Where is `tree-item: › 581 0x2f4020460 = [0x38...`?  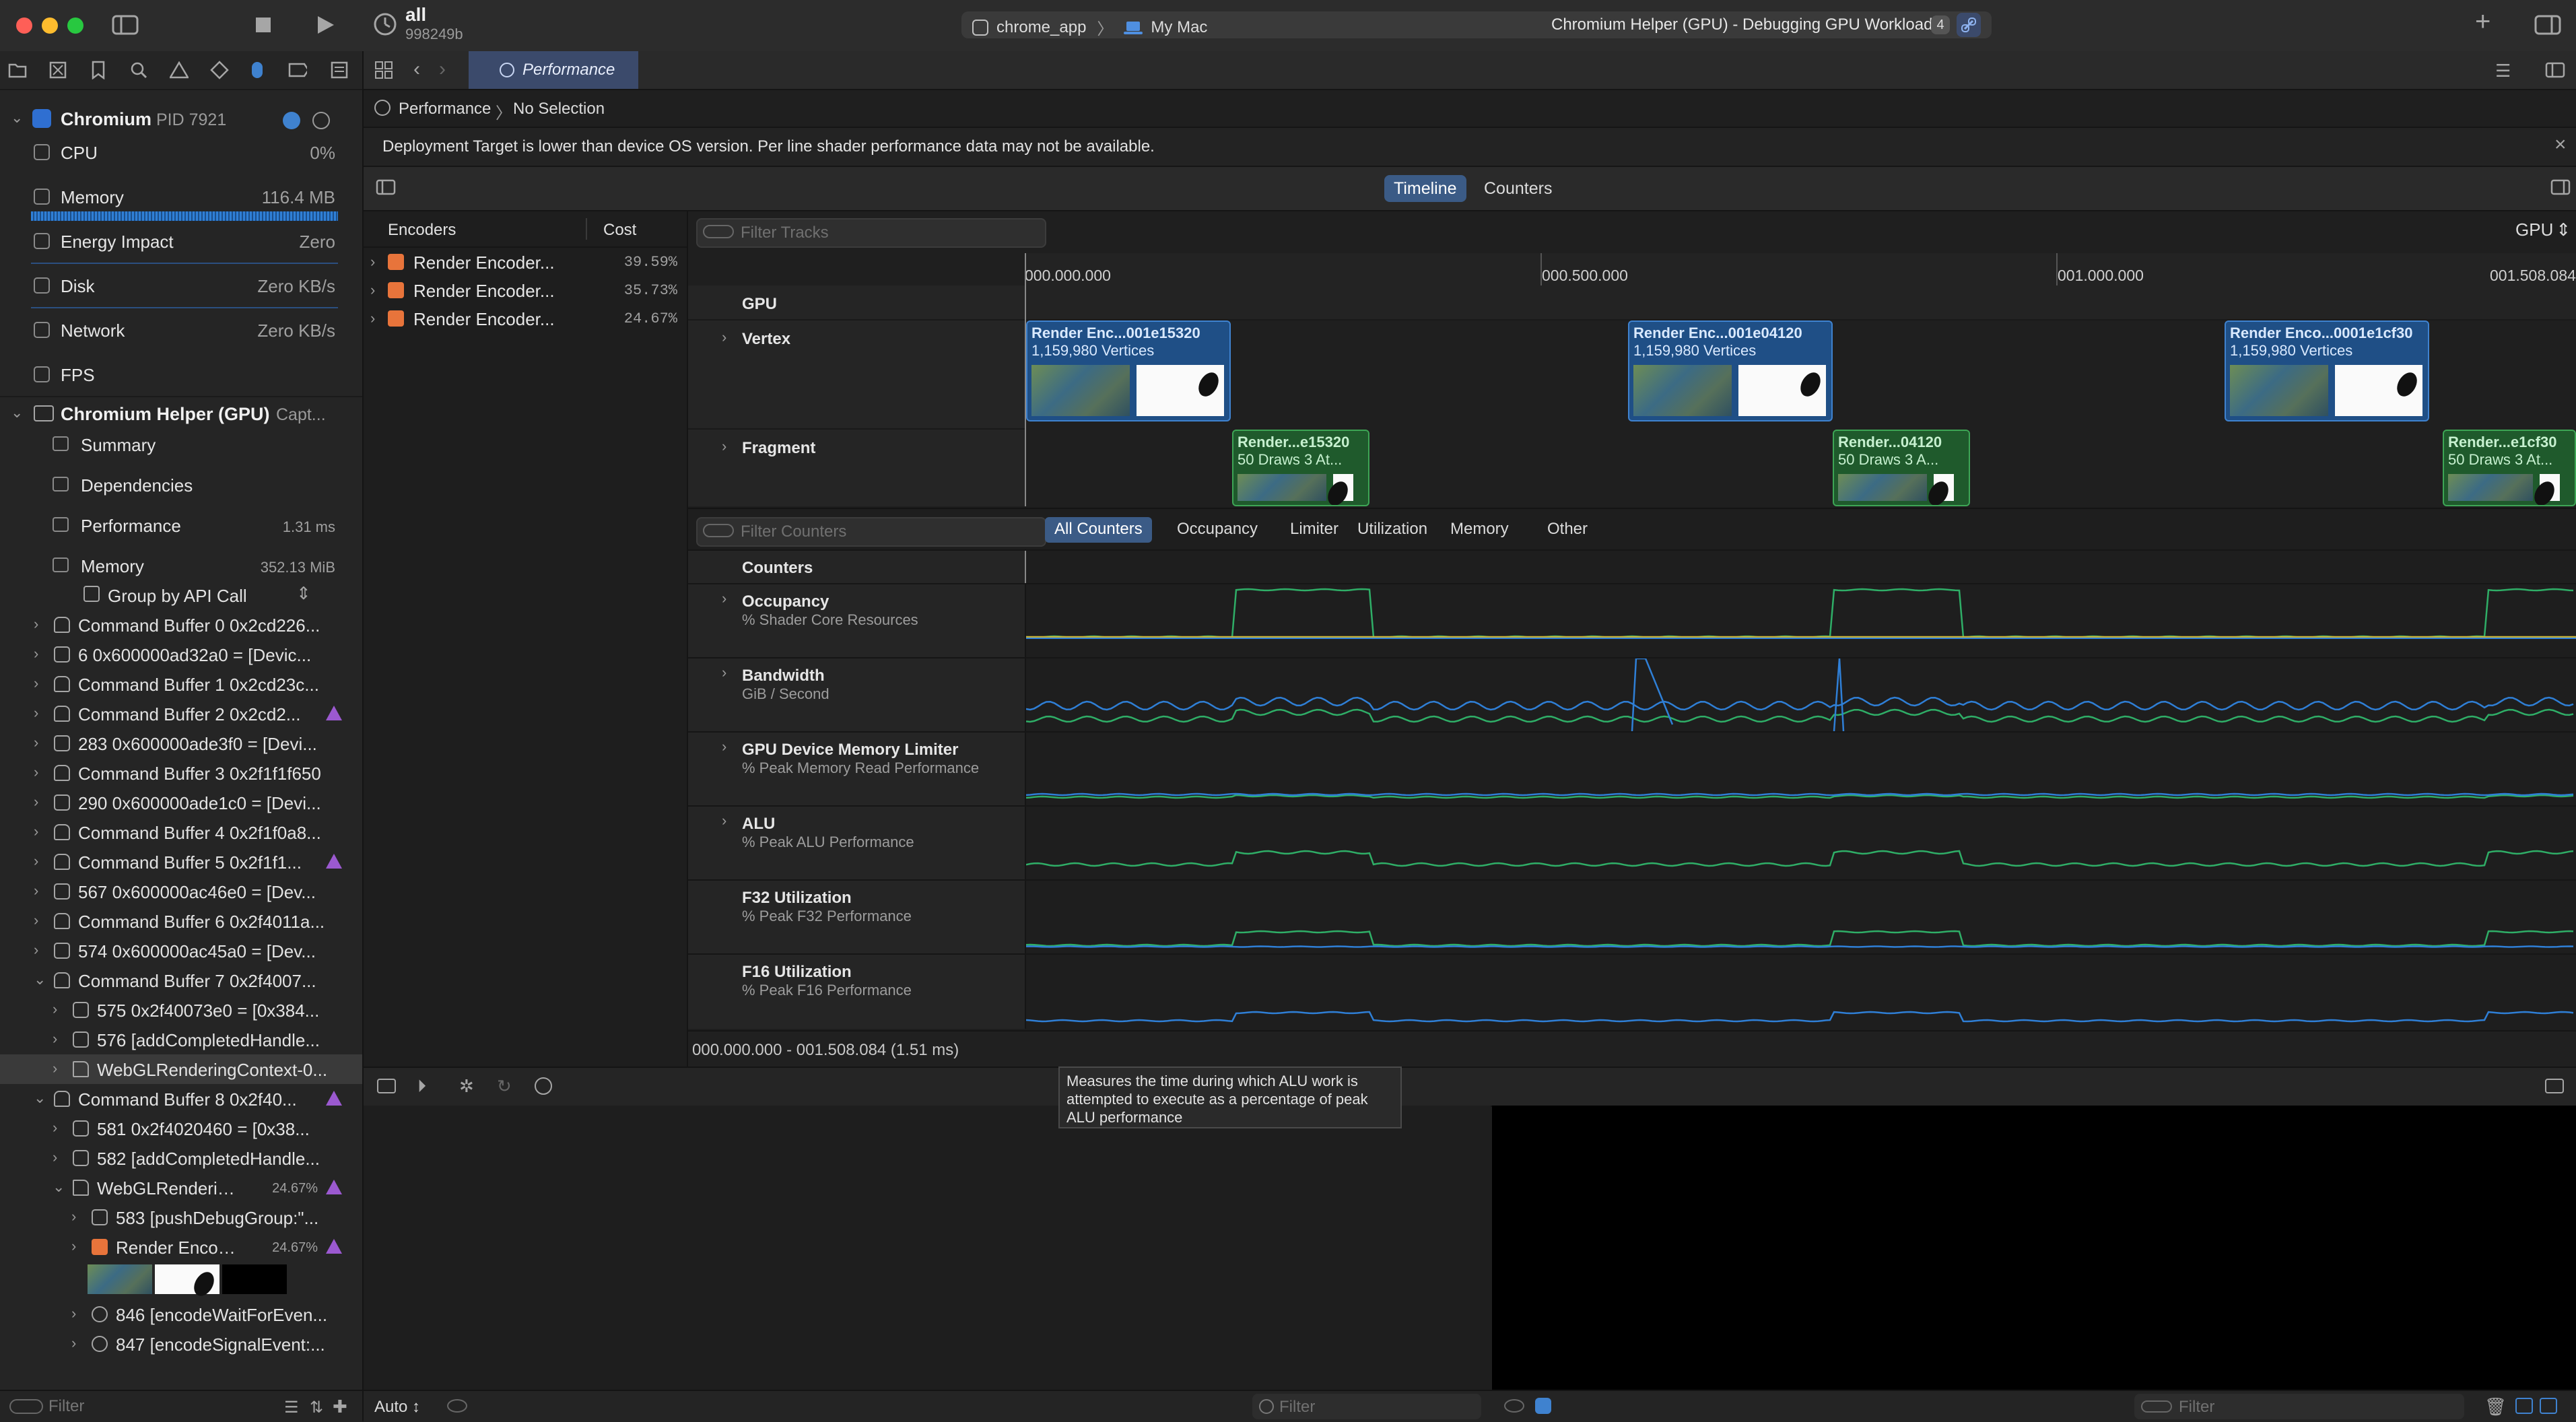 tree-item: › 581 0x2f4020460 = [0x38... is located at coordinates (181, 1128).